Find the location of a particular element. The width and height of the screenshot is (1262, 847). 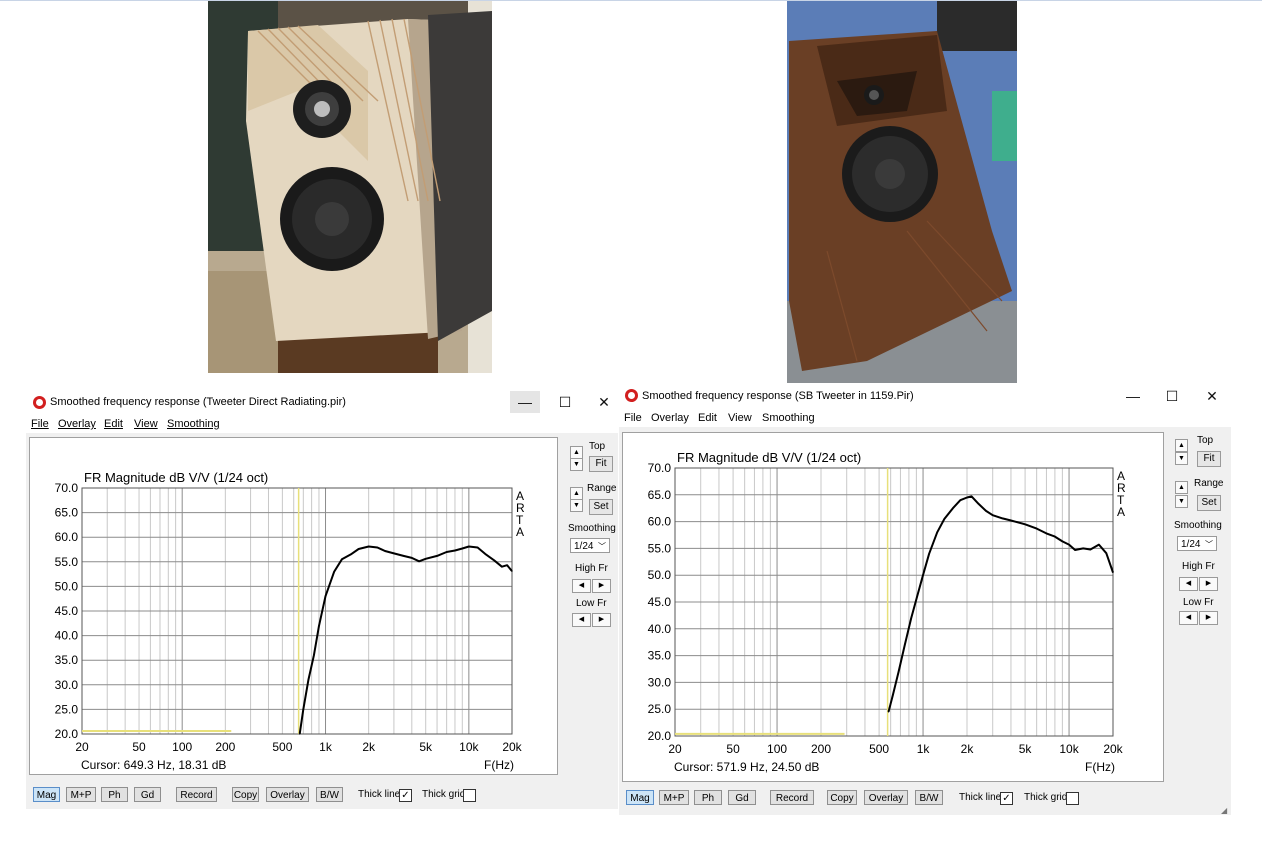

menu-bar: File Overlay Edit View Smoothing is located at coordinates (925, 418).